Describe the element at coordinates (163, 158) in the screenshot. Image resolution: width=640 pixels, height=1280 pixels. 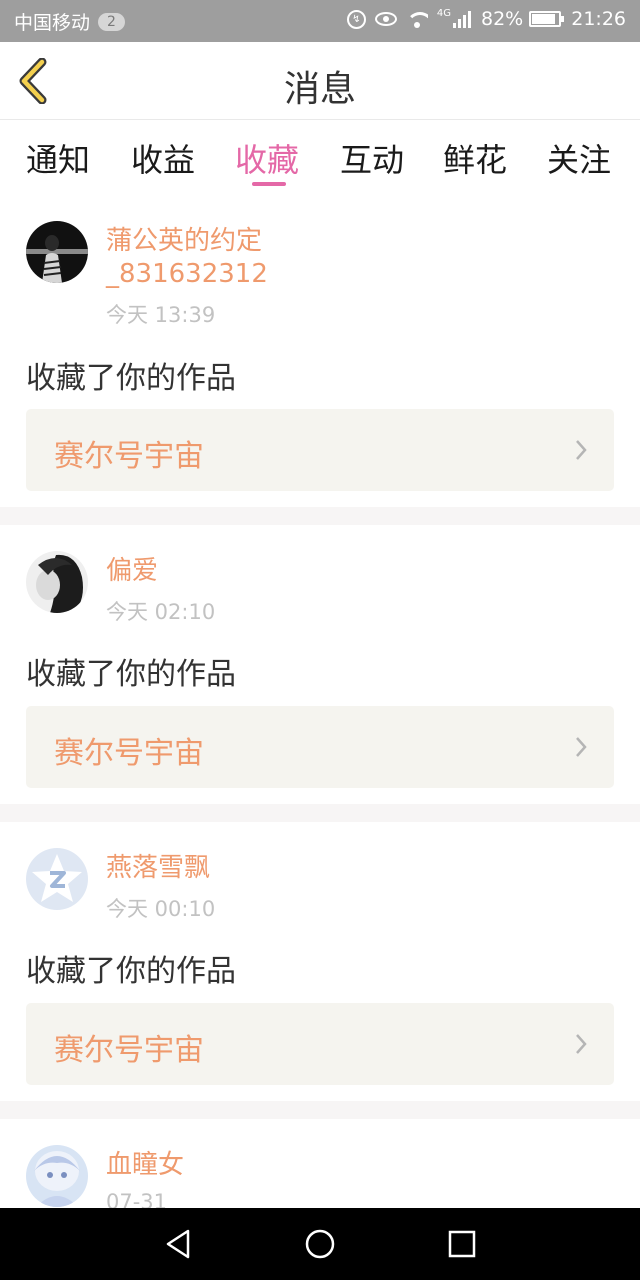
I see `tab-earnings: 收益` at that location.